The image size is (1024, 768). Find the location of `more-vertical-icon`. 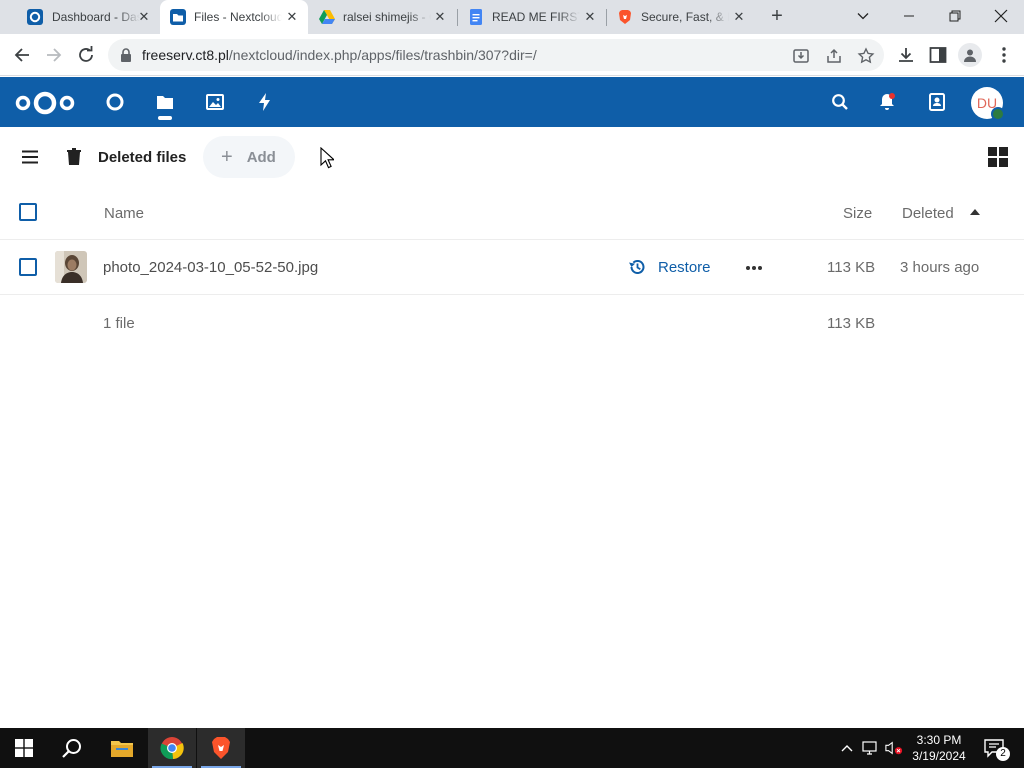

more-vertical-icon is located at coordinates (1004, 55).